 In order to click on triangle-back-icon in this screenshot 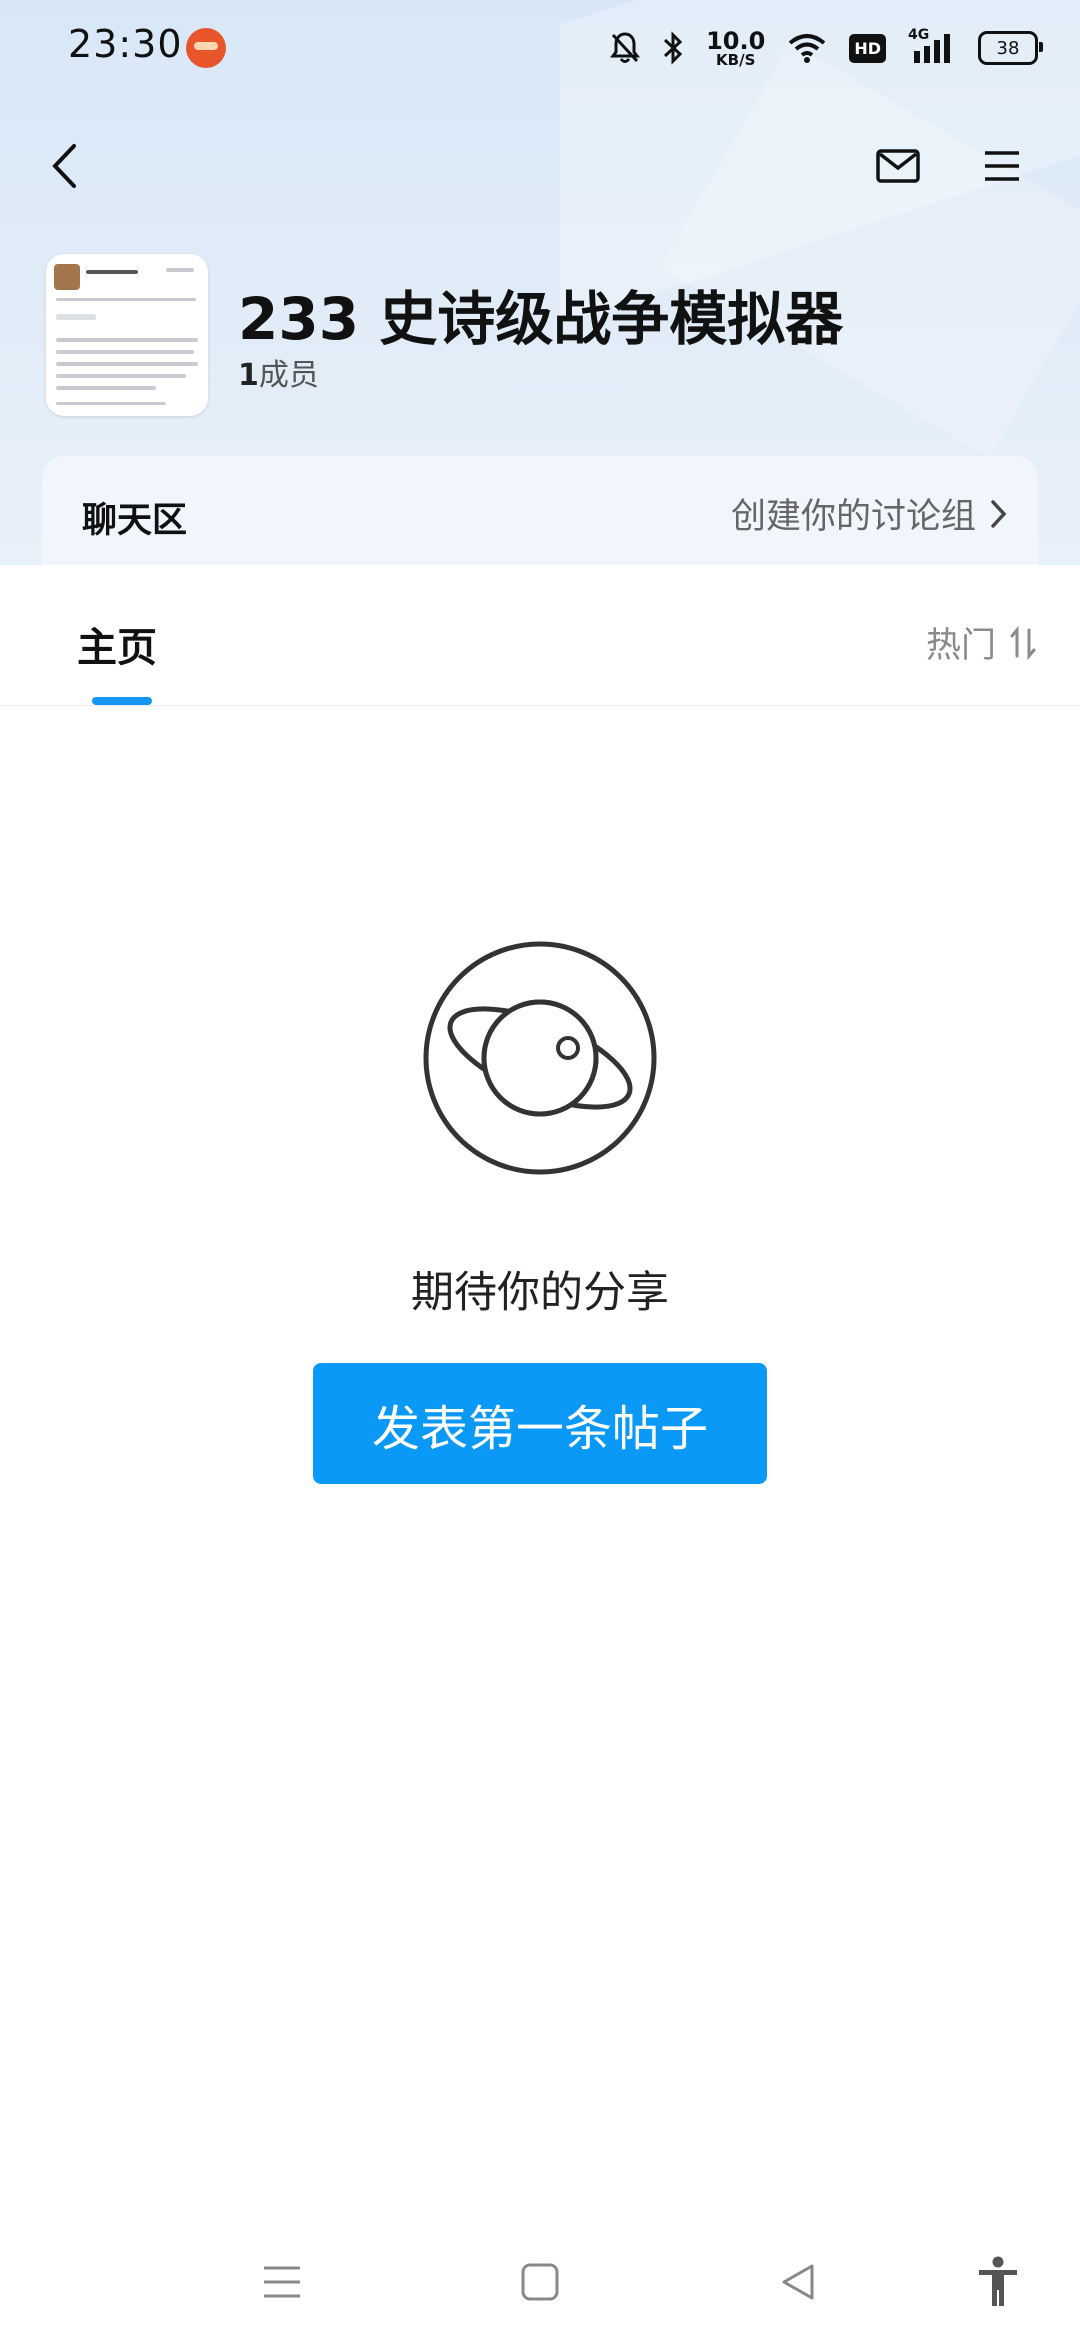, I will do `click(798, 2282)`.